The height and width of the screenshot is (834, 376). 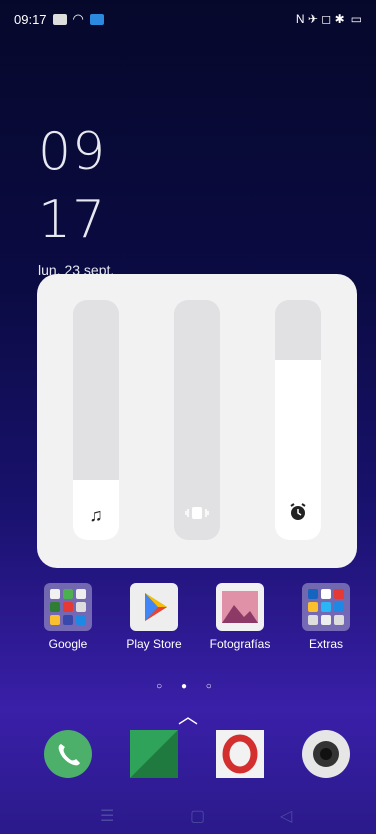 I want to click on media-volume-slider: ♫, so click(x=96, y=420).